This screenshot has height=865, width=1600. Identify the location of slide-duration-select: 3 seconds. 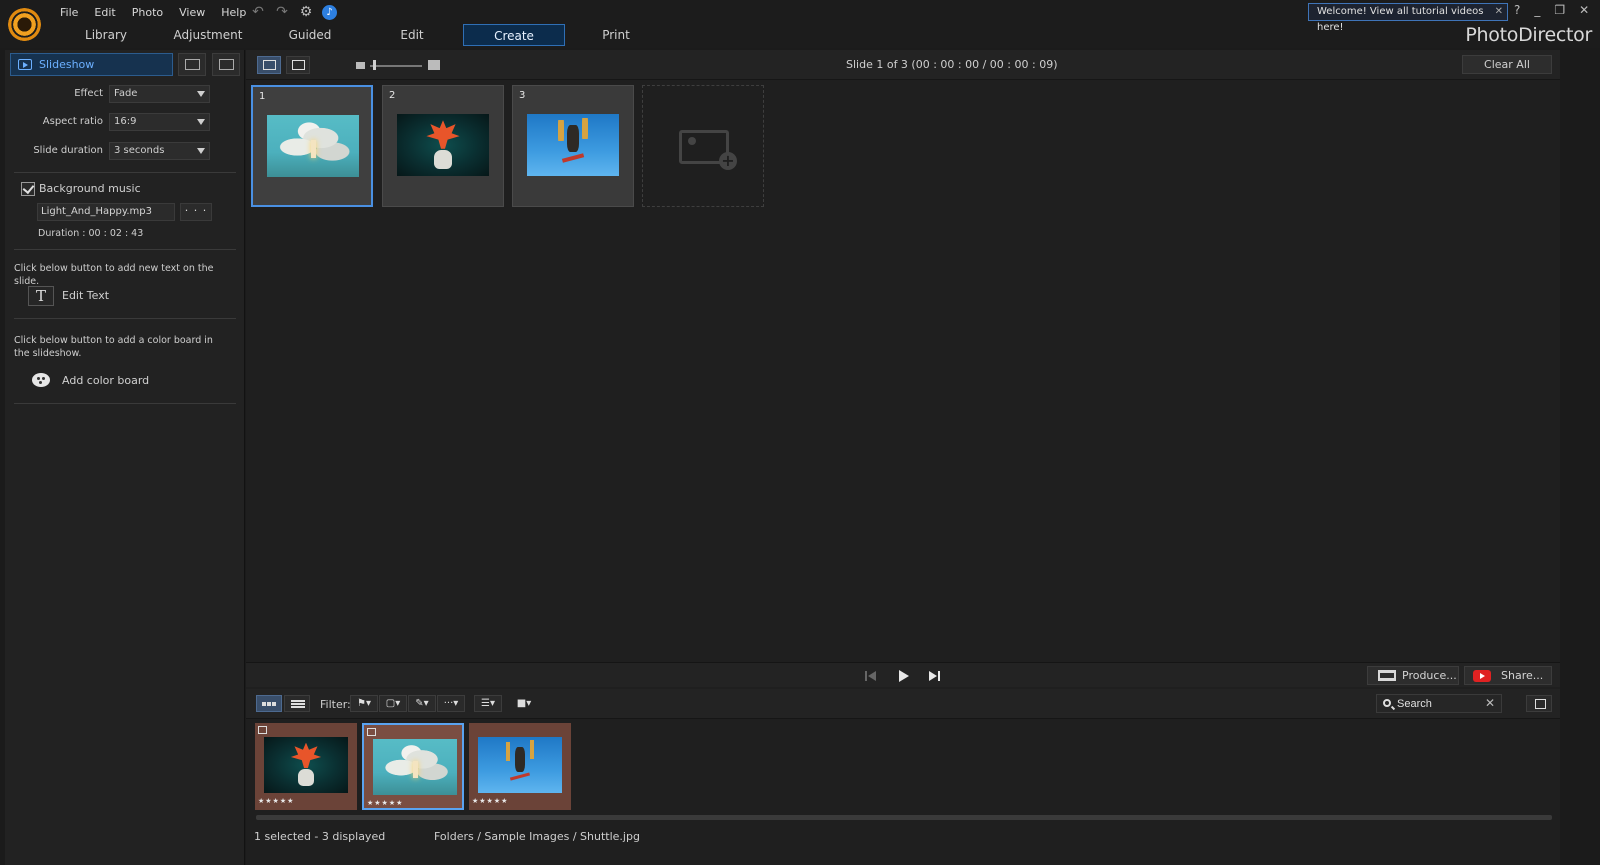
(159, 151).